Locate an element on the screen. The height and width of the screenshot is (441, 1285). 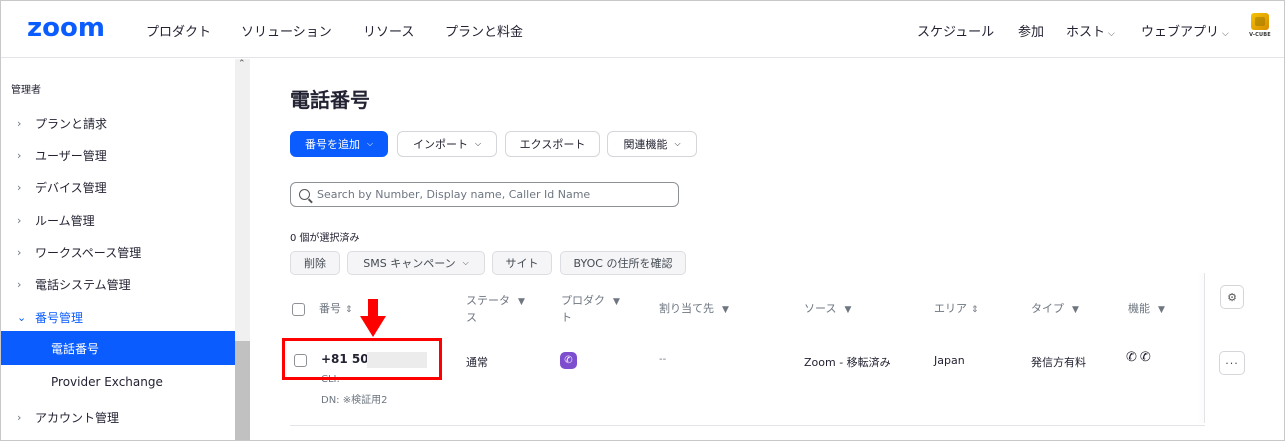
gear-icon: ⚙ is located at coordinates (1232, 297).